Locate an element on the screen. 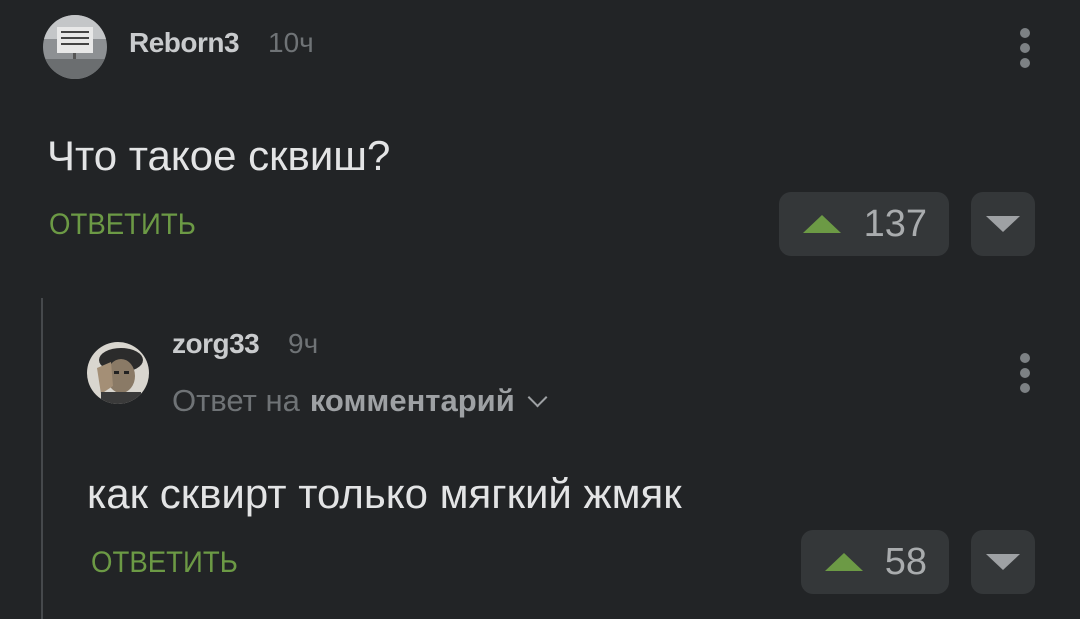 The width and height of the screenshot is (1080, 619). upvote-button: 58 is located at coordinates (875, 562).